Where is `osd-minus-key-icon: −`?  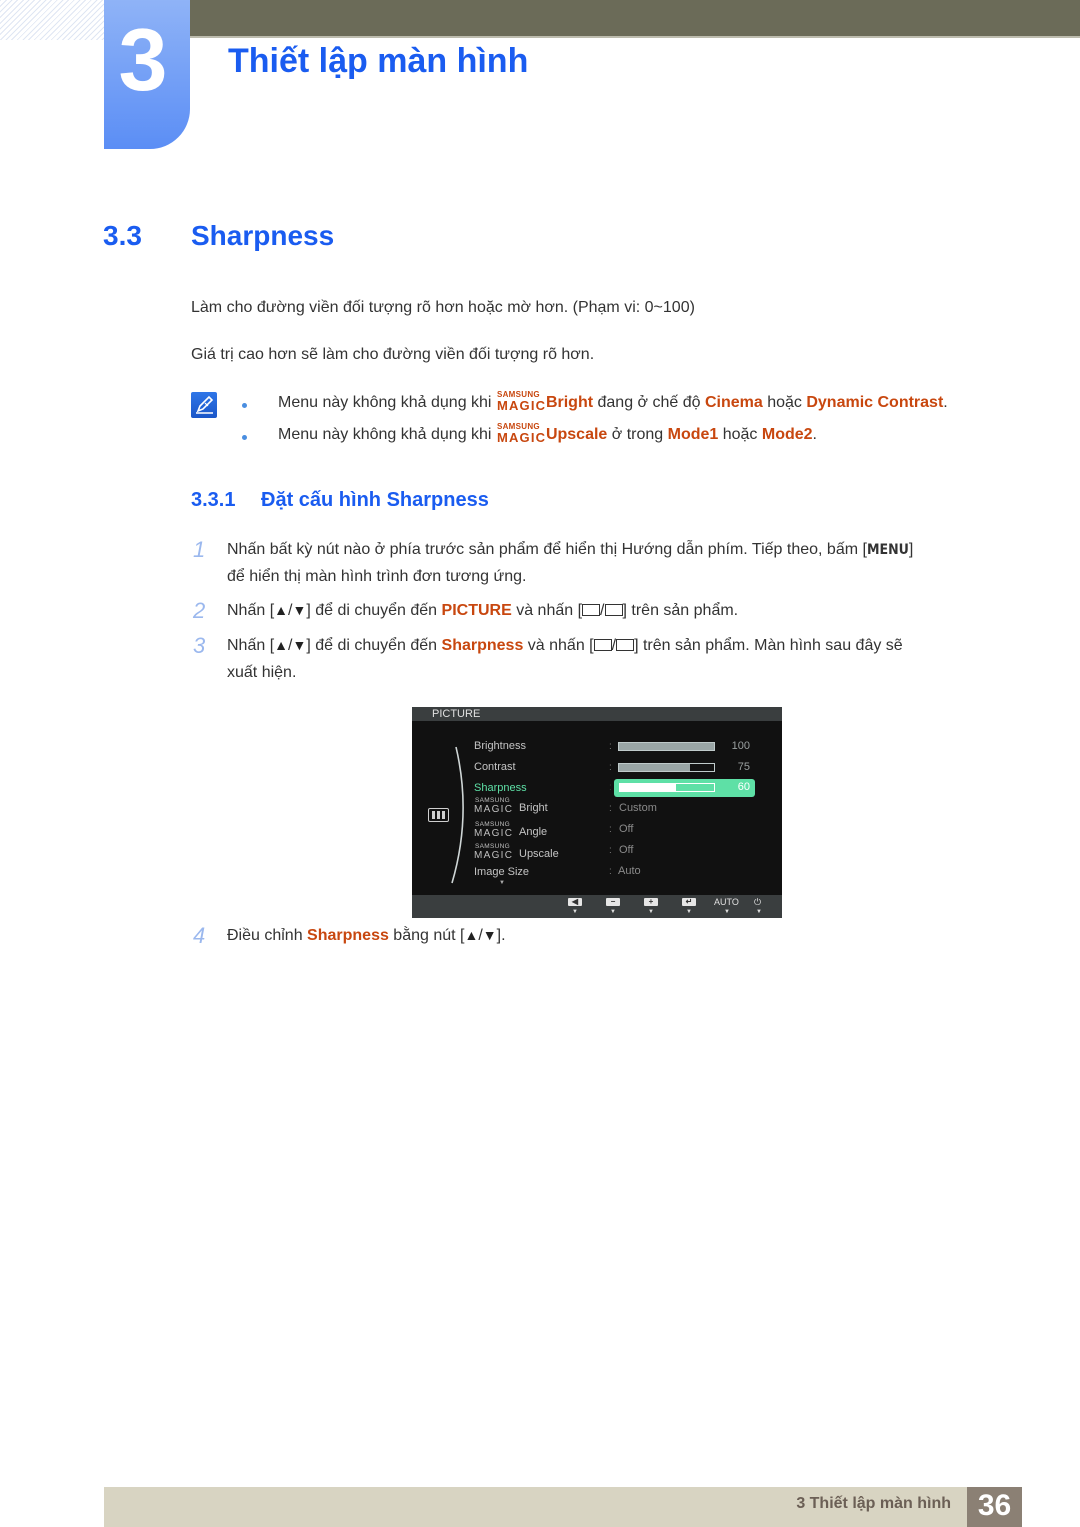
osd-minus-key-icon: − is located at coordinates (613, 902).